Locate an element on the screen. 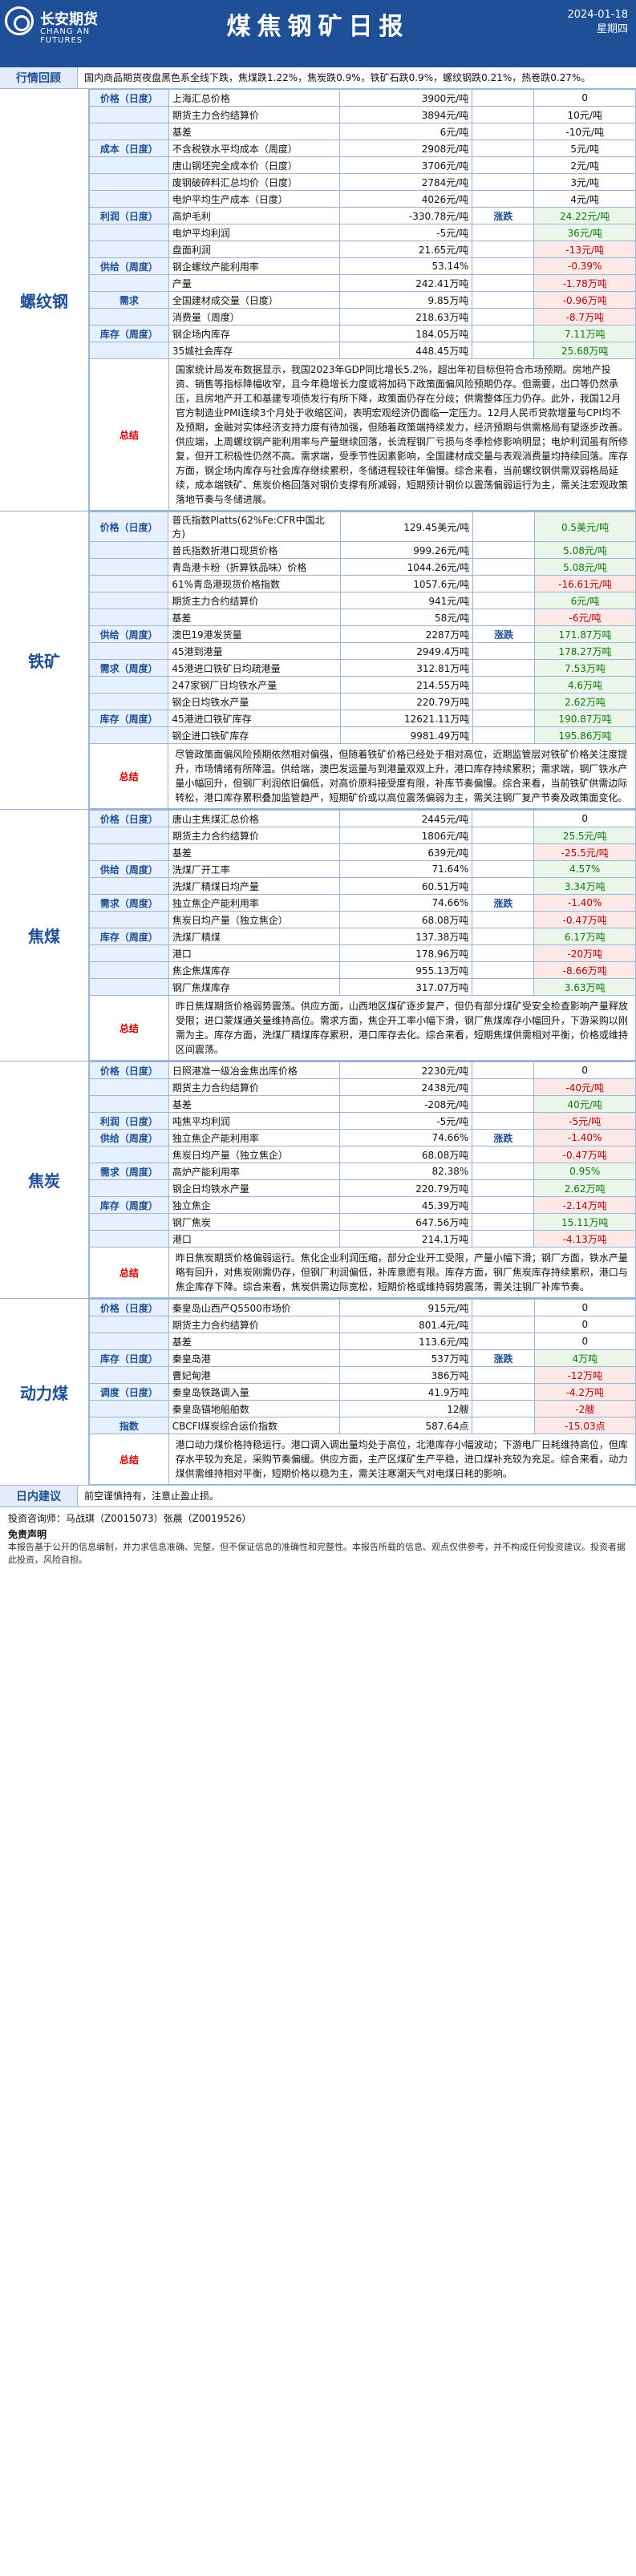 The image size is (636, 2576). row-item: 钢厂焦炭 is located at coordinates (254, 1222).